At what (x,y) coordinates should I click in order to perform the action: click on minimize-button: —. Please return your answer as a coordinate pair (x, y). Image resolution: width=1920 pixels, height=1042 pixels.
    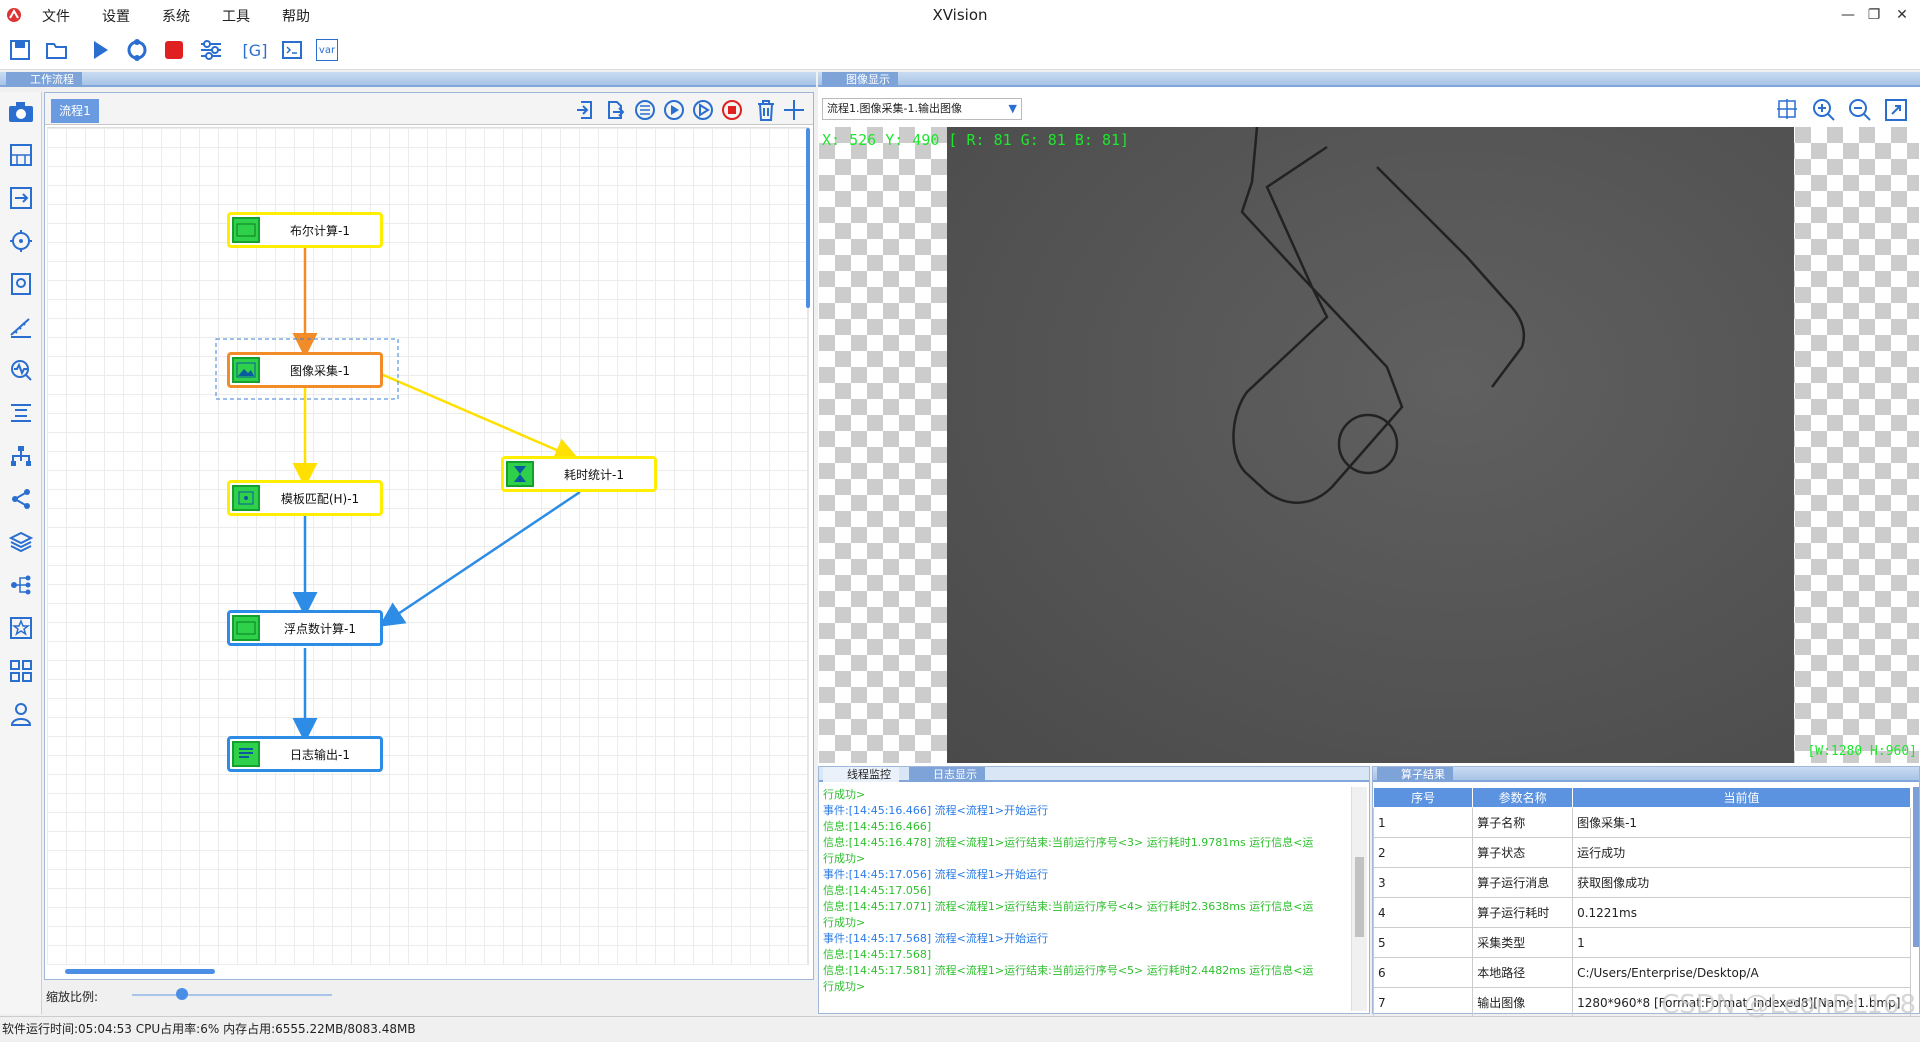
    Looking at the image, I should click on (1848, 15).